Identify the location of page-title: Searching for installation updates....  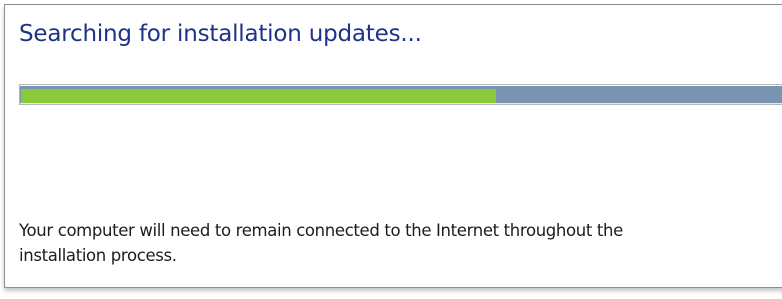
(220, 34).